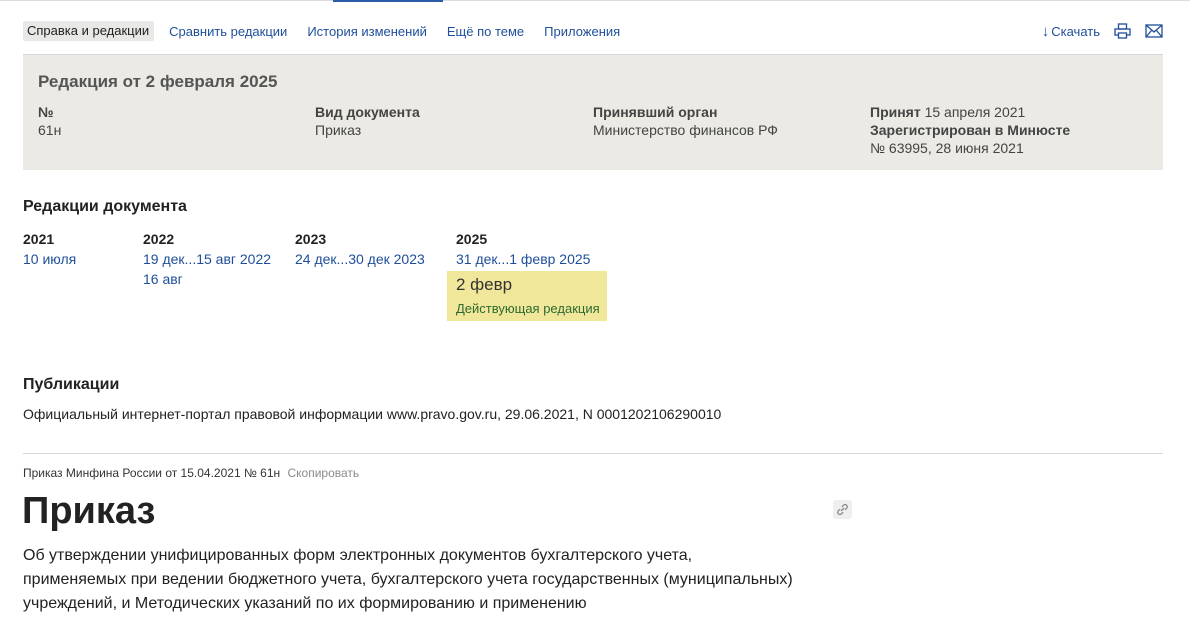 This screenshot has width=1190, height=643. I want to click on number-value: 61н, so click(50, 130).